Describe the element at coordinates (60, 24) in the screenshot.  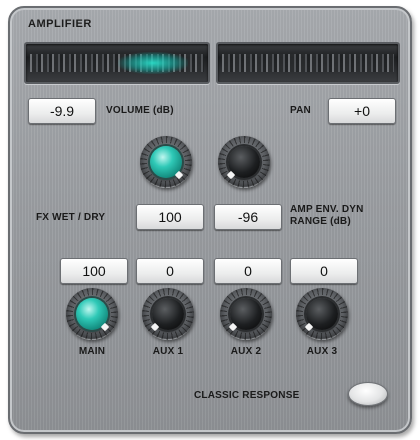
I see `panel-title: AMPLIFIER` at that location.